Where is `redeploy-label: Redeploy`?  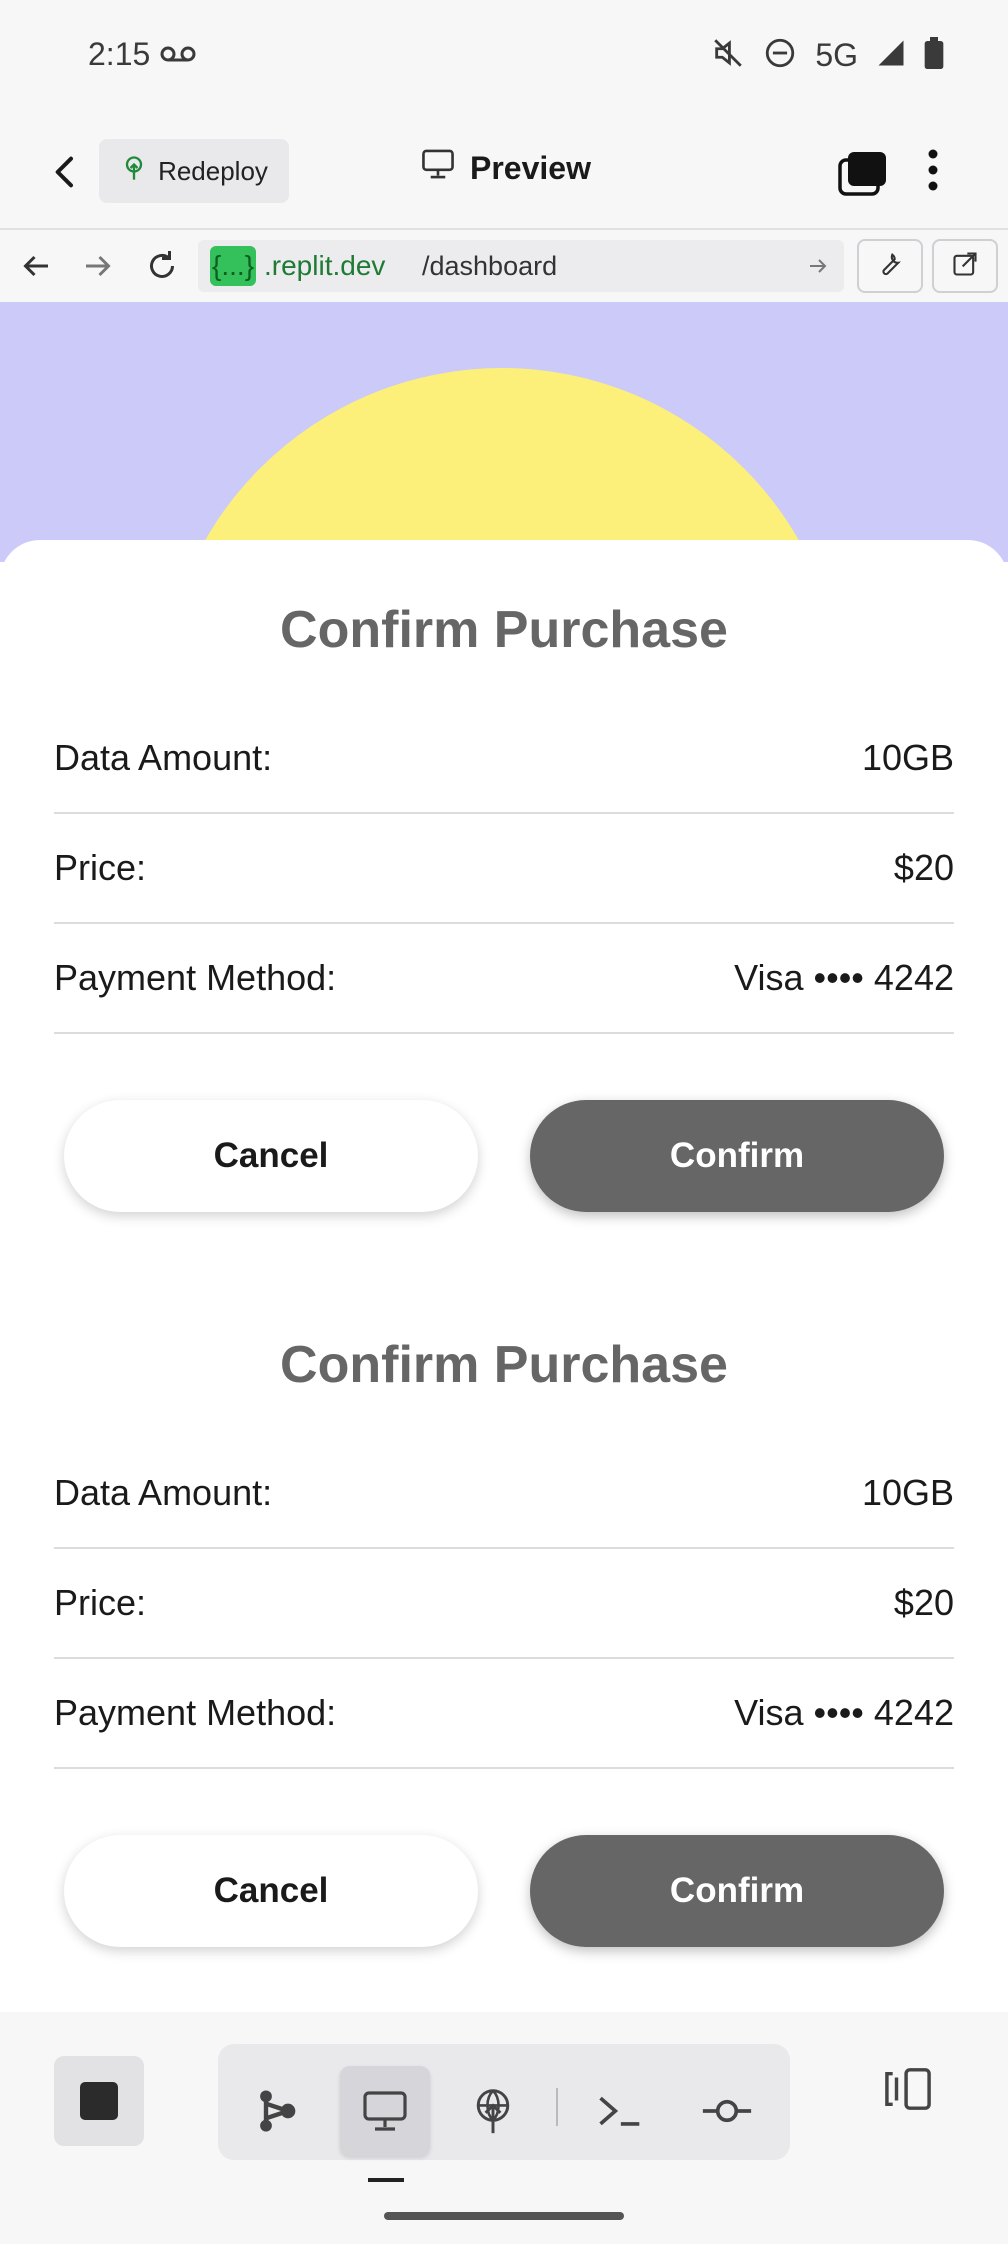 redeploy-label: Redeploy is located at coordinates (213, 170).